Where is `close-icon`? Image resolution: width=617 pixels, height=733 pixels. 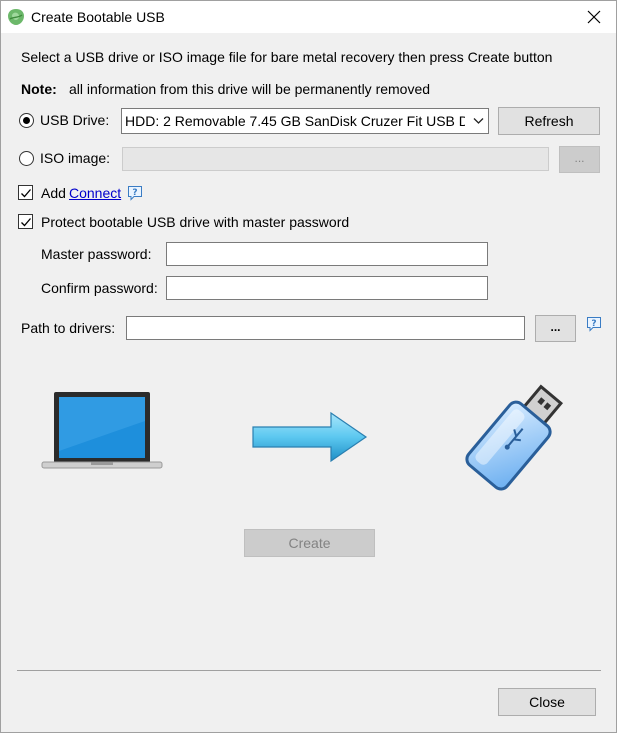 close-icon is located at coordinates (594, 17).